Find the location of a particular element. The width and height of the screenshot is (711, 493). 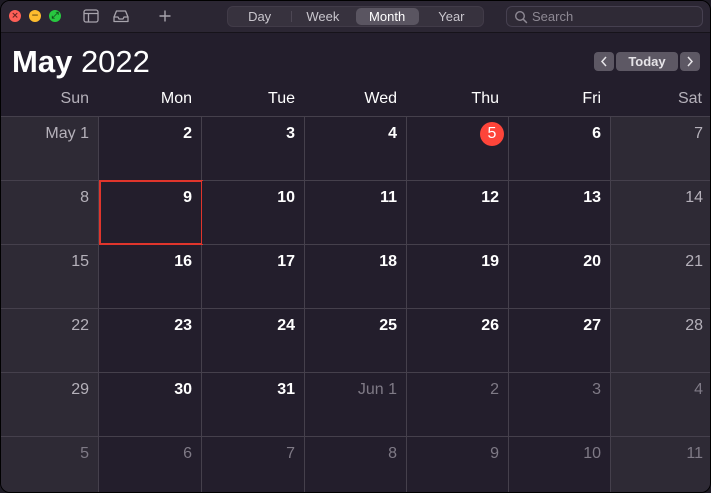

tab-day: Day is located at coordinates (259, 16).